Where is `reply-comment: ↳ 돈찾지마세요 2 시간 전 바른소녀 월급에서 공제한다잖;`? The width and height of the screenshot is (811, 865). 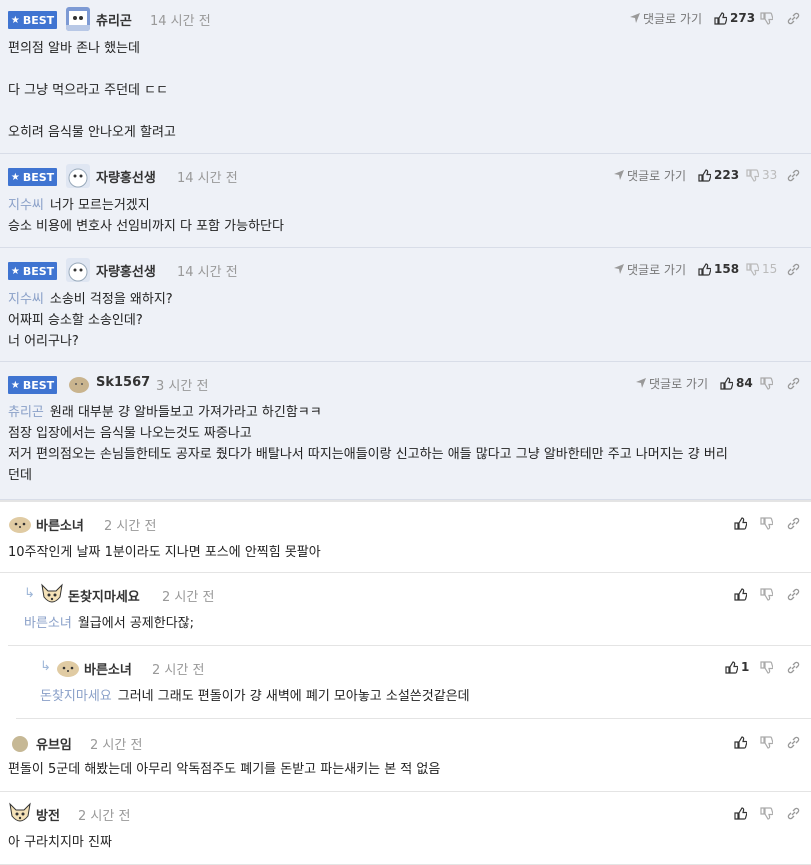 reply-comment: ↳ 돈찾지마세요 2 시간 전 바른소녀 월급에서 공제한다잖; is located at coordinates (409, 609).